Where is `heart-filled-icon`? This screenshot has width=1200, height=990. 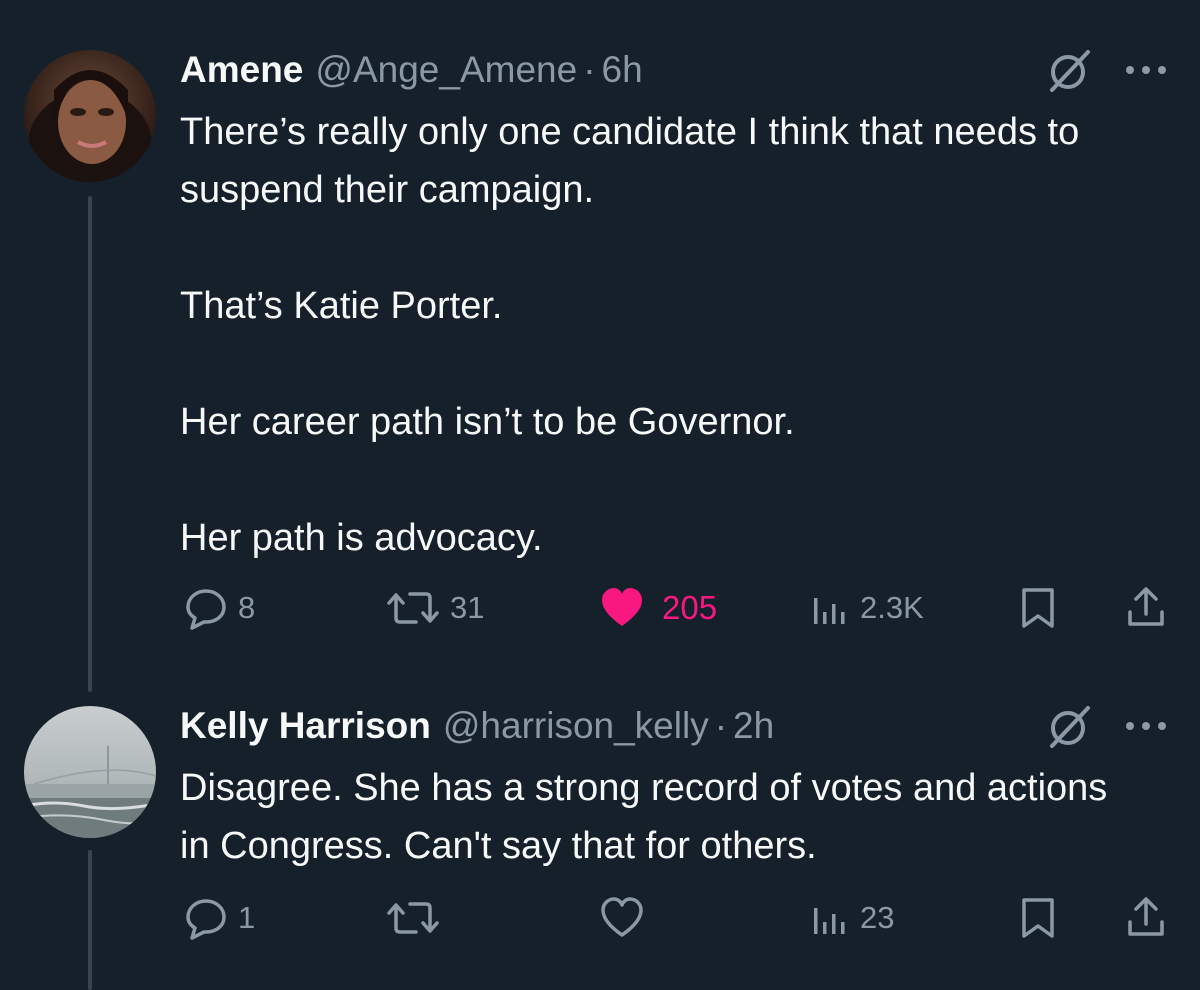
heart-filled-icon is located at coordinates (622, 607).